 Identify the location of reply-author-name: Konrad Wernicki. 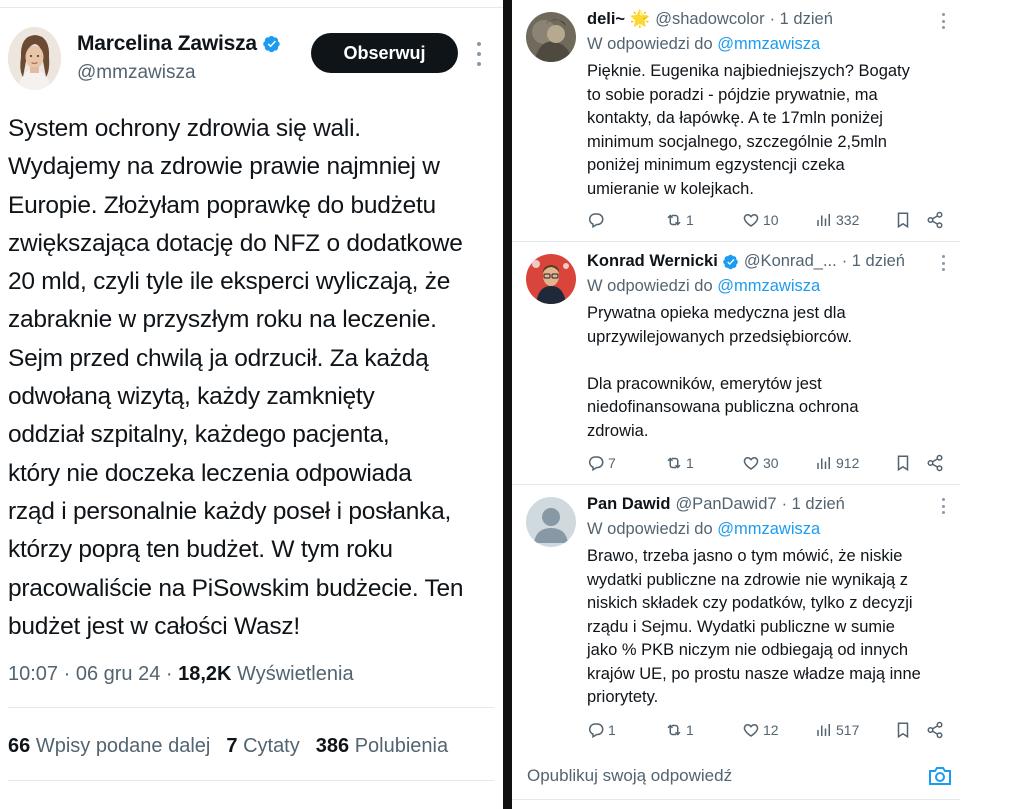
(652, 261).